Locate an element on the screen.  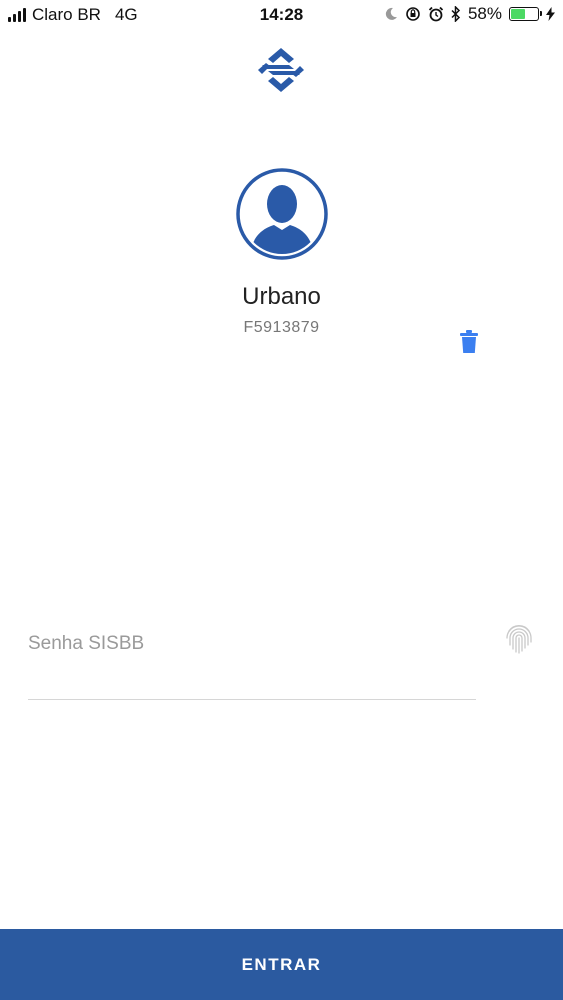
fingerprint-icon is located at coordinates (519, 638).